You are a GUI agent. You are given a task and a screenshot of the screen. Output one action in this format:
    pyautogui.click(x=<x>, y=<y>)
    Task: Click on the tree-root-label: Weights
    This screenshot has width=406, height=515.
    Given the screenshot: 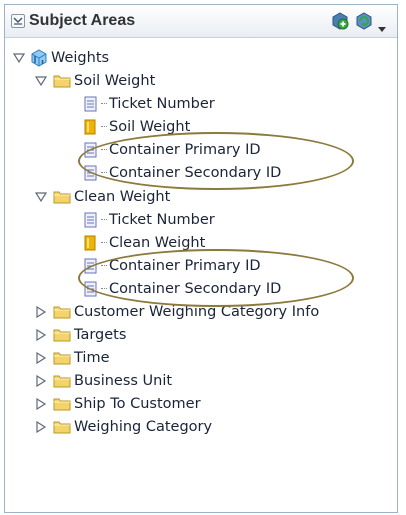 What is the action you would take?
    pyautogui.click(x=80, y=58)
    